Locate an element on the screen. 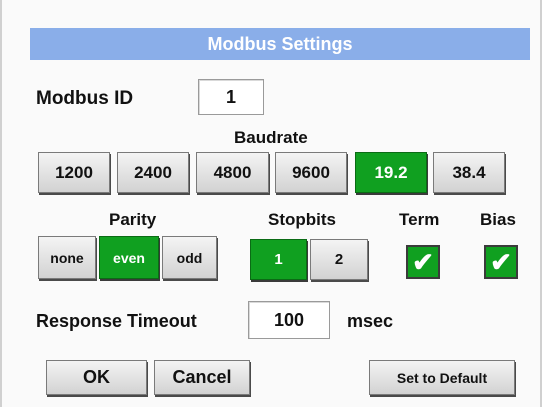  bias-checkbox: ✔ is located at coordinates (501, 262).